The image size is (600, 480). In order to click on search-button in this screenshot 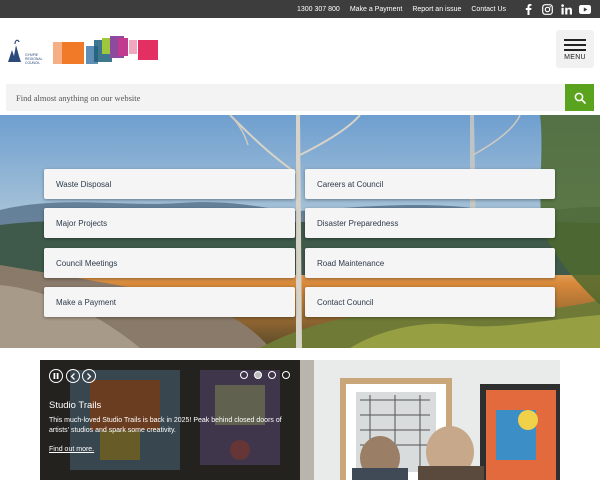, I will do `click(579, 97)`.